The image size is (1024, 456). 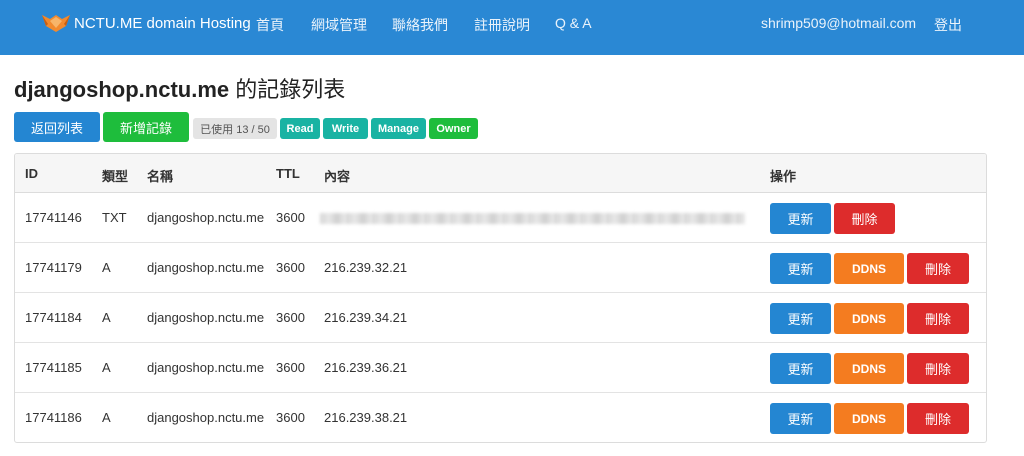 I want to click on cell-content: 216.239.36.21, so click(x=366, y=367).